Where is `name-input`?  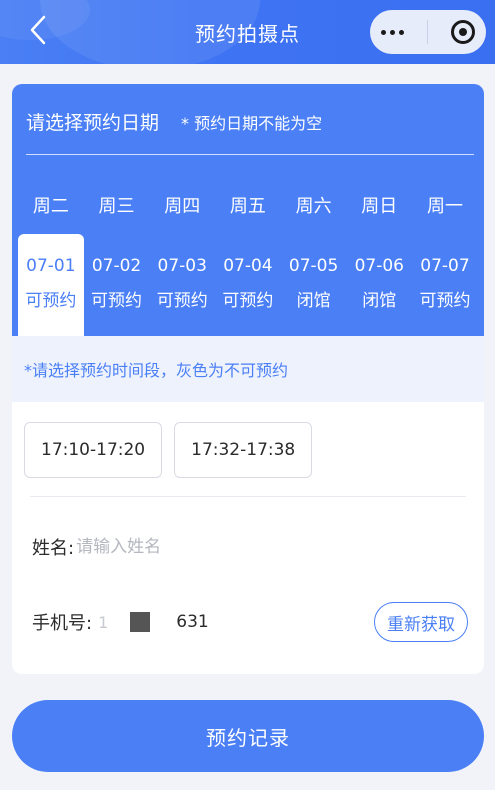 name-input is located at coordinates (226, 547).